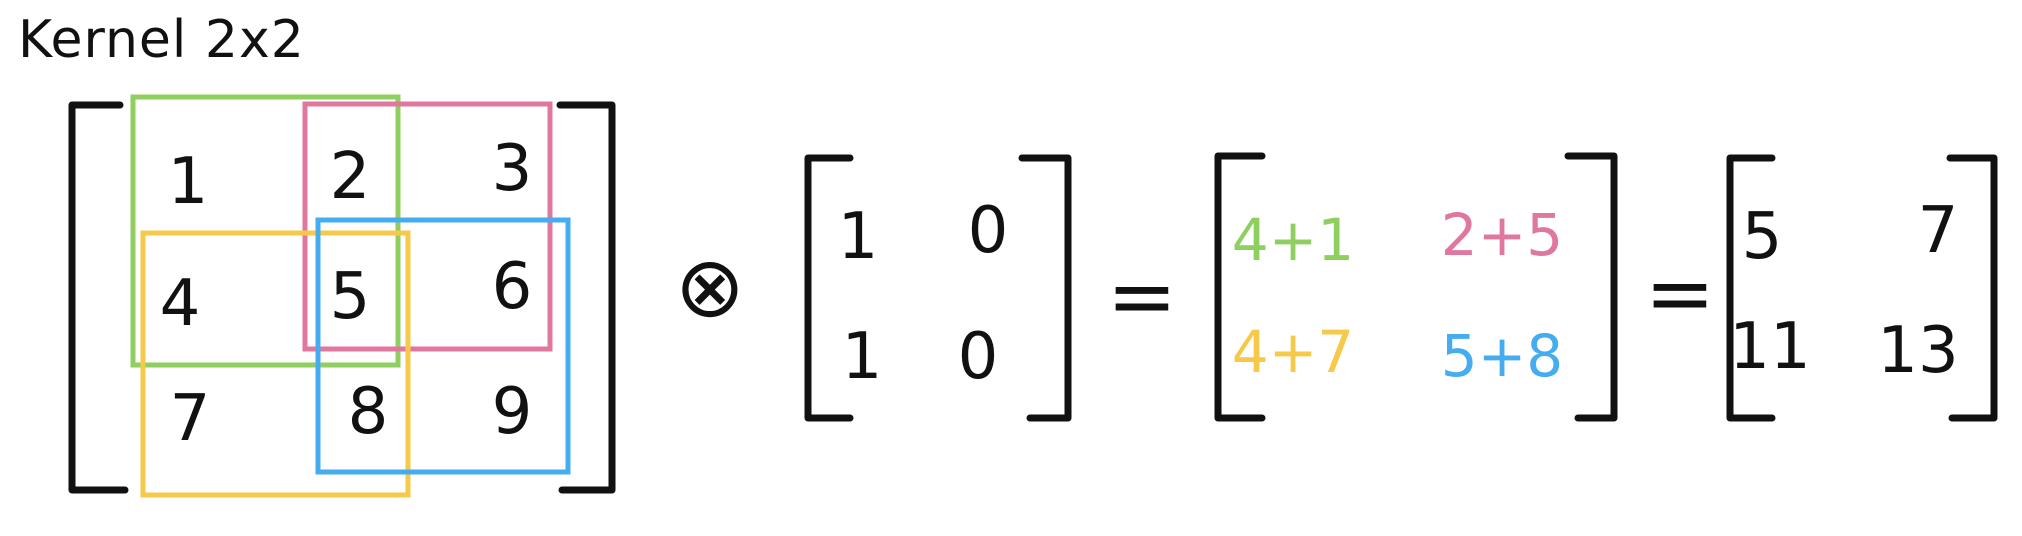 The width and height of the screenshot is (2022, 536). What do you see at coordinates (512, 169) in the screenshot?
I see `input-cell: 3` at bounding box center [512, 169].